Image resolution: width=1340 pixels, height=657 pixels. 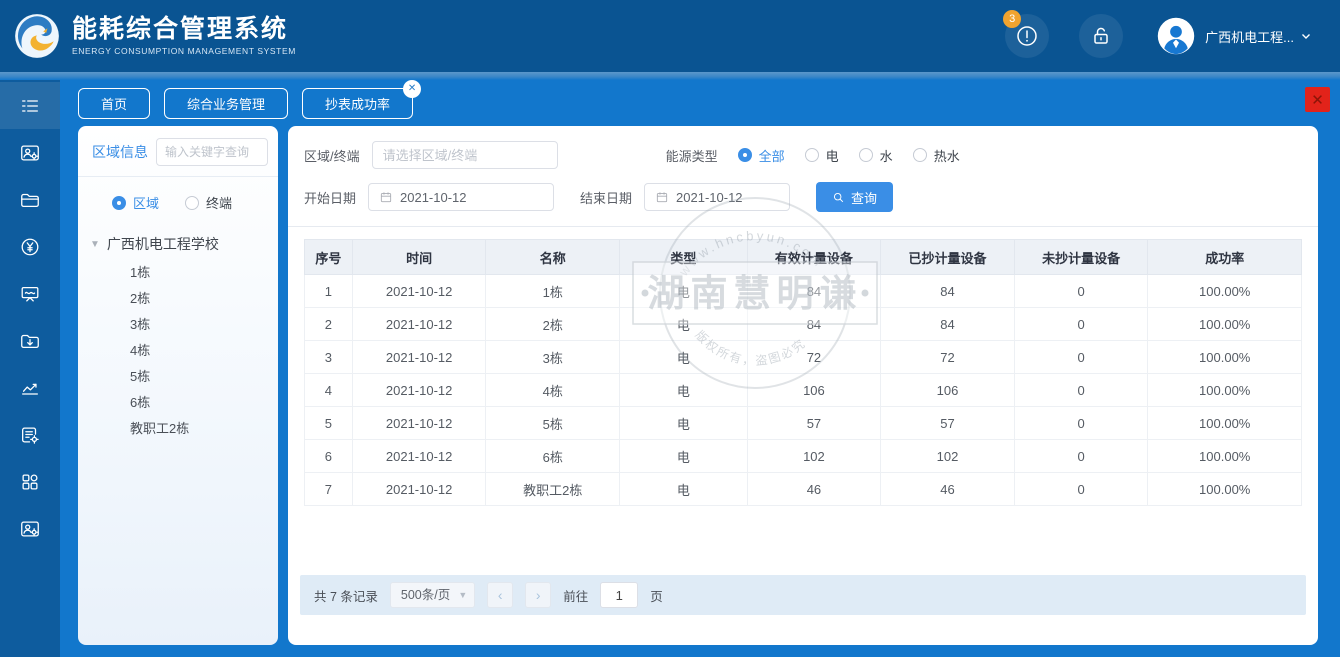 I want to click on user-settings-icon, so click(x=30, y=152).